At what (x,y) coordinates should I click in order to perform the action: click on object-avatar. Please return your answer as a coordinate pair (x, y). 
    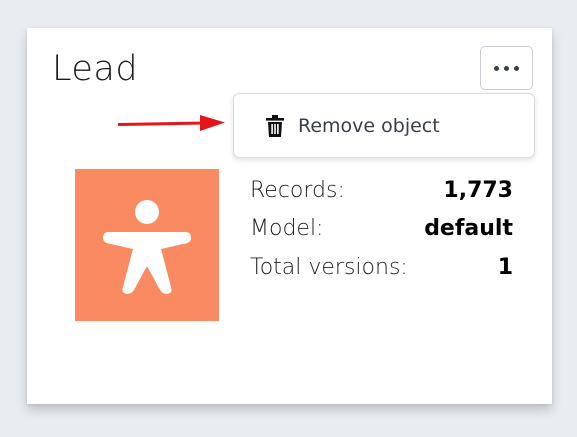
    Looking at the image, I should click on (147, 245).